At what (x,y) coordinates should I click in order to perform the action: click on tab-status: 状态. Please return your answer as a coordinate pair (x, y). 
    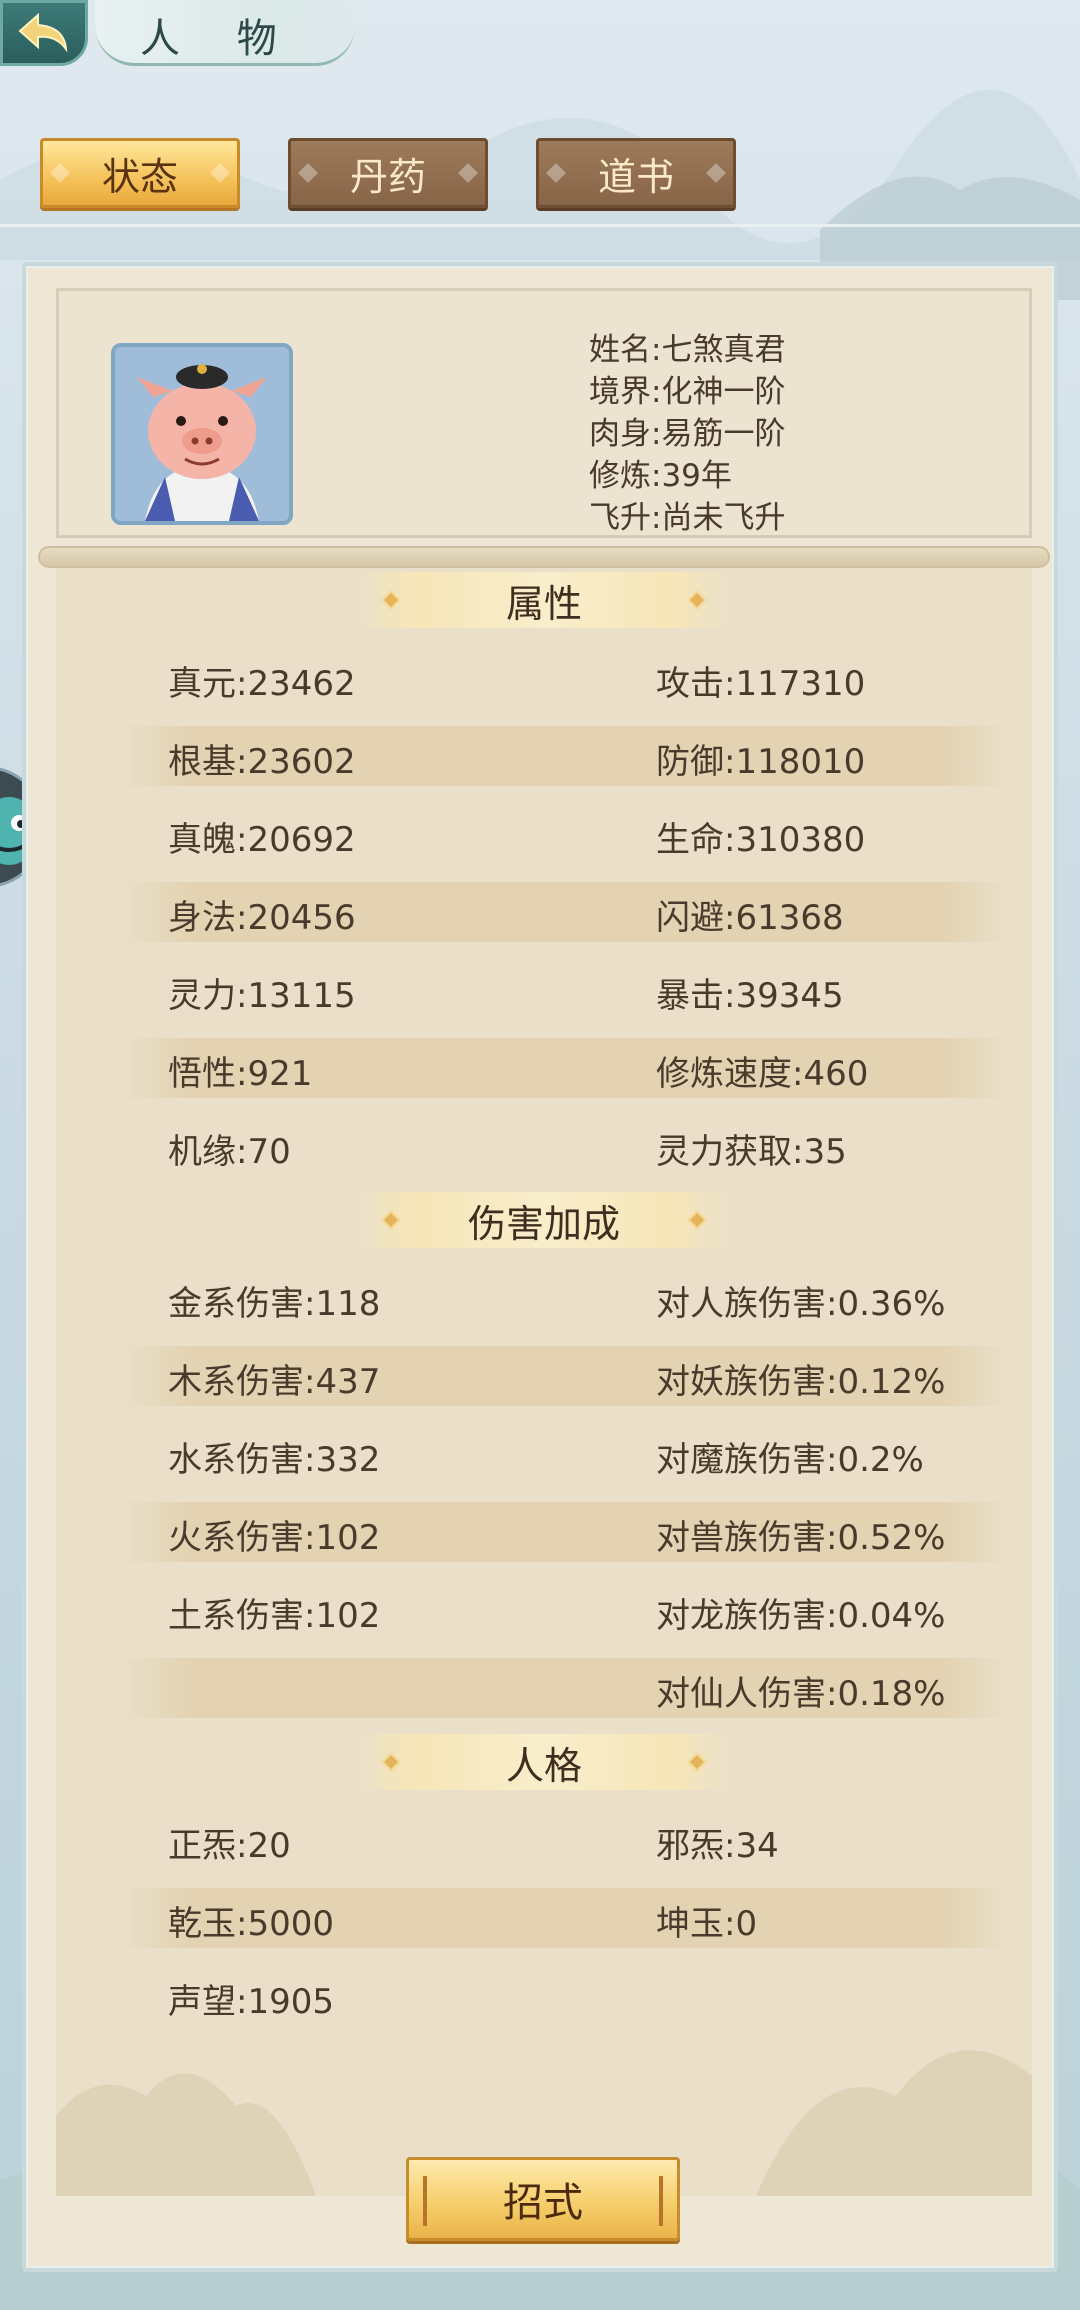
    Looking at the image, I should click on (140, 173).